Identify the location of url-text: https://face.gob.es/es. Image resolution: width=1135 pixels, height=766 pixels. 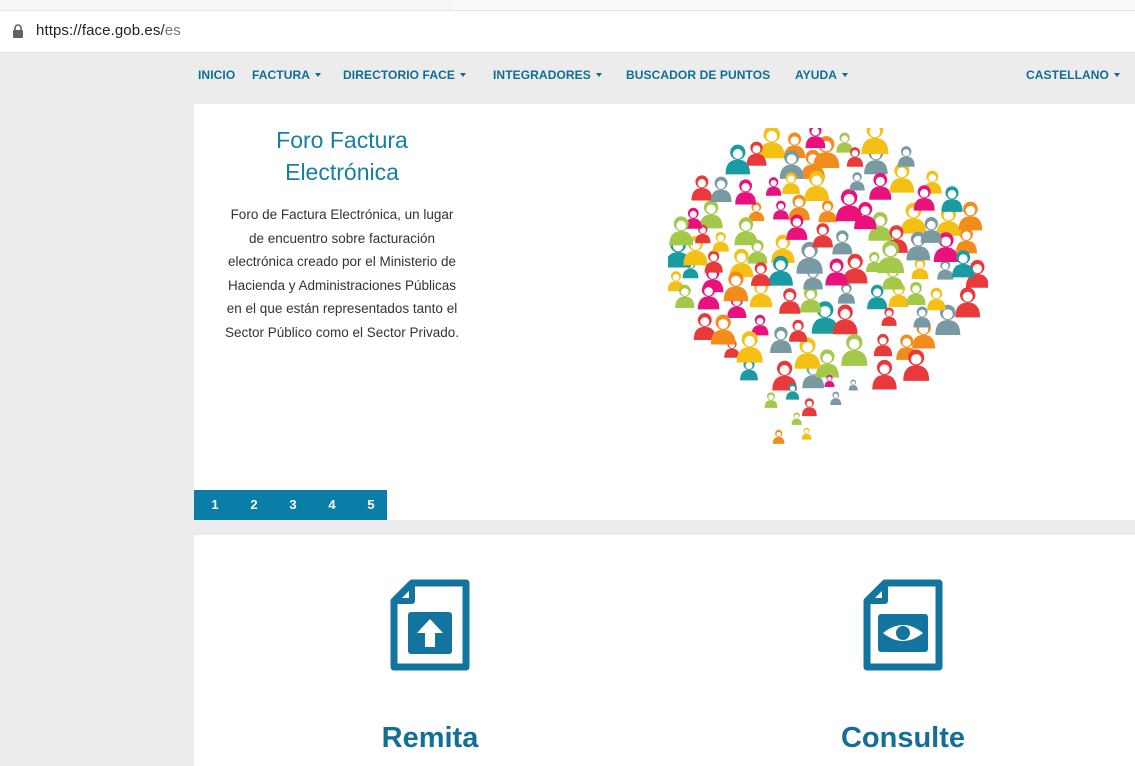
(108, 30).